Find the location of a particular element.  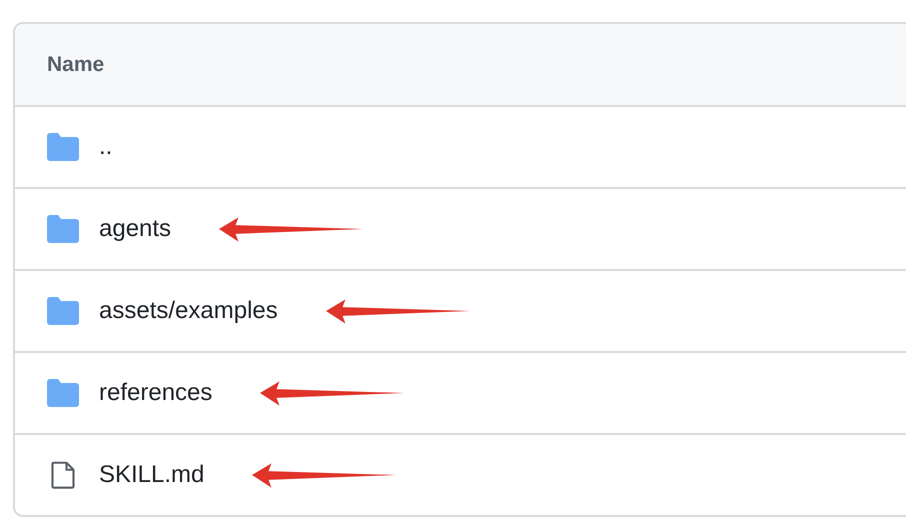

file-name: assets/examples is located at coordinates (188, 311).